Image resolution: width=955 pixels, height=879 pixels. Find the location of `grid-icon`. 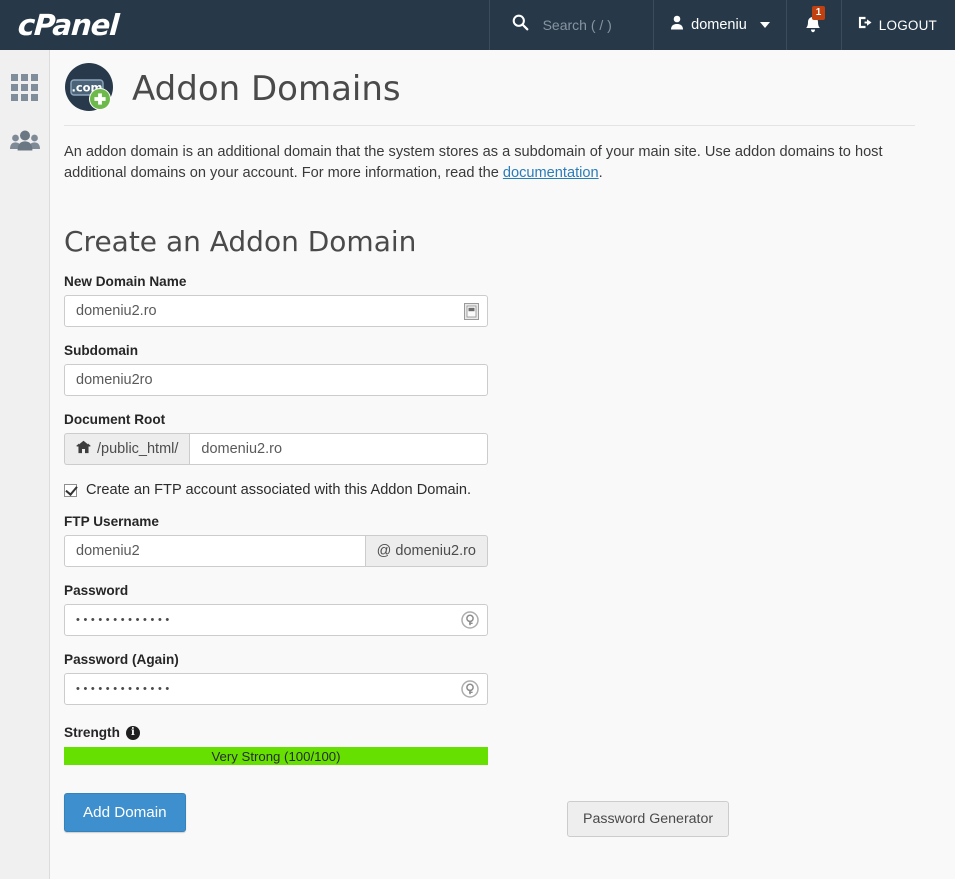

grid-icon is located at coordinates (24, 90).